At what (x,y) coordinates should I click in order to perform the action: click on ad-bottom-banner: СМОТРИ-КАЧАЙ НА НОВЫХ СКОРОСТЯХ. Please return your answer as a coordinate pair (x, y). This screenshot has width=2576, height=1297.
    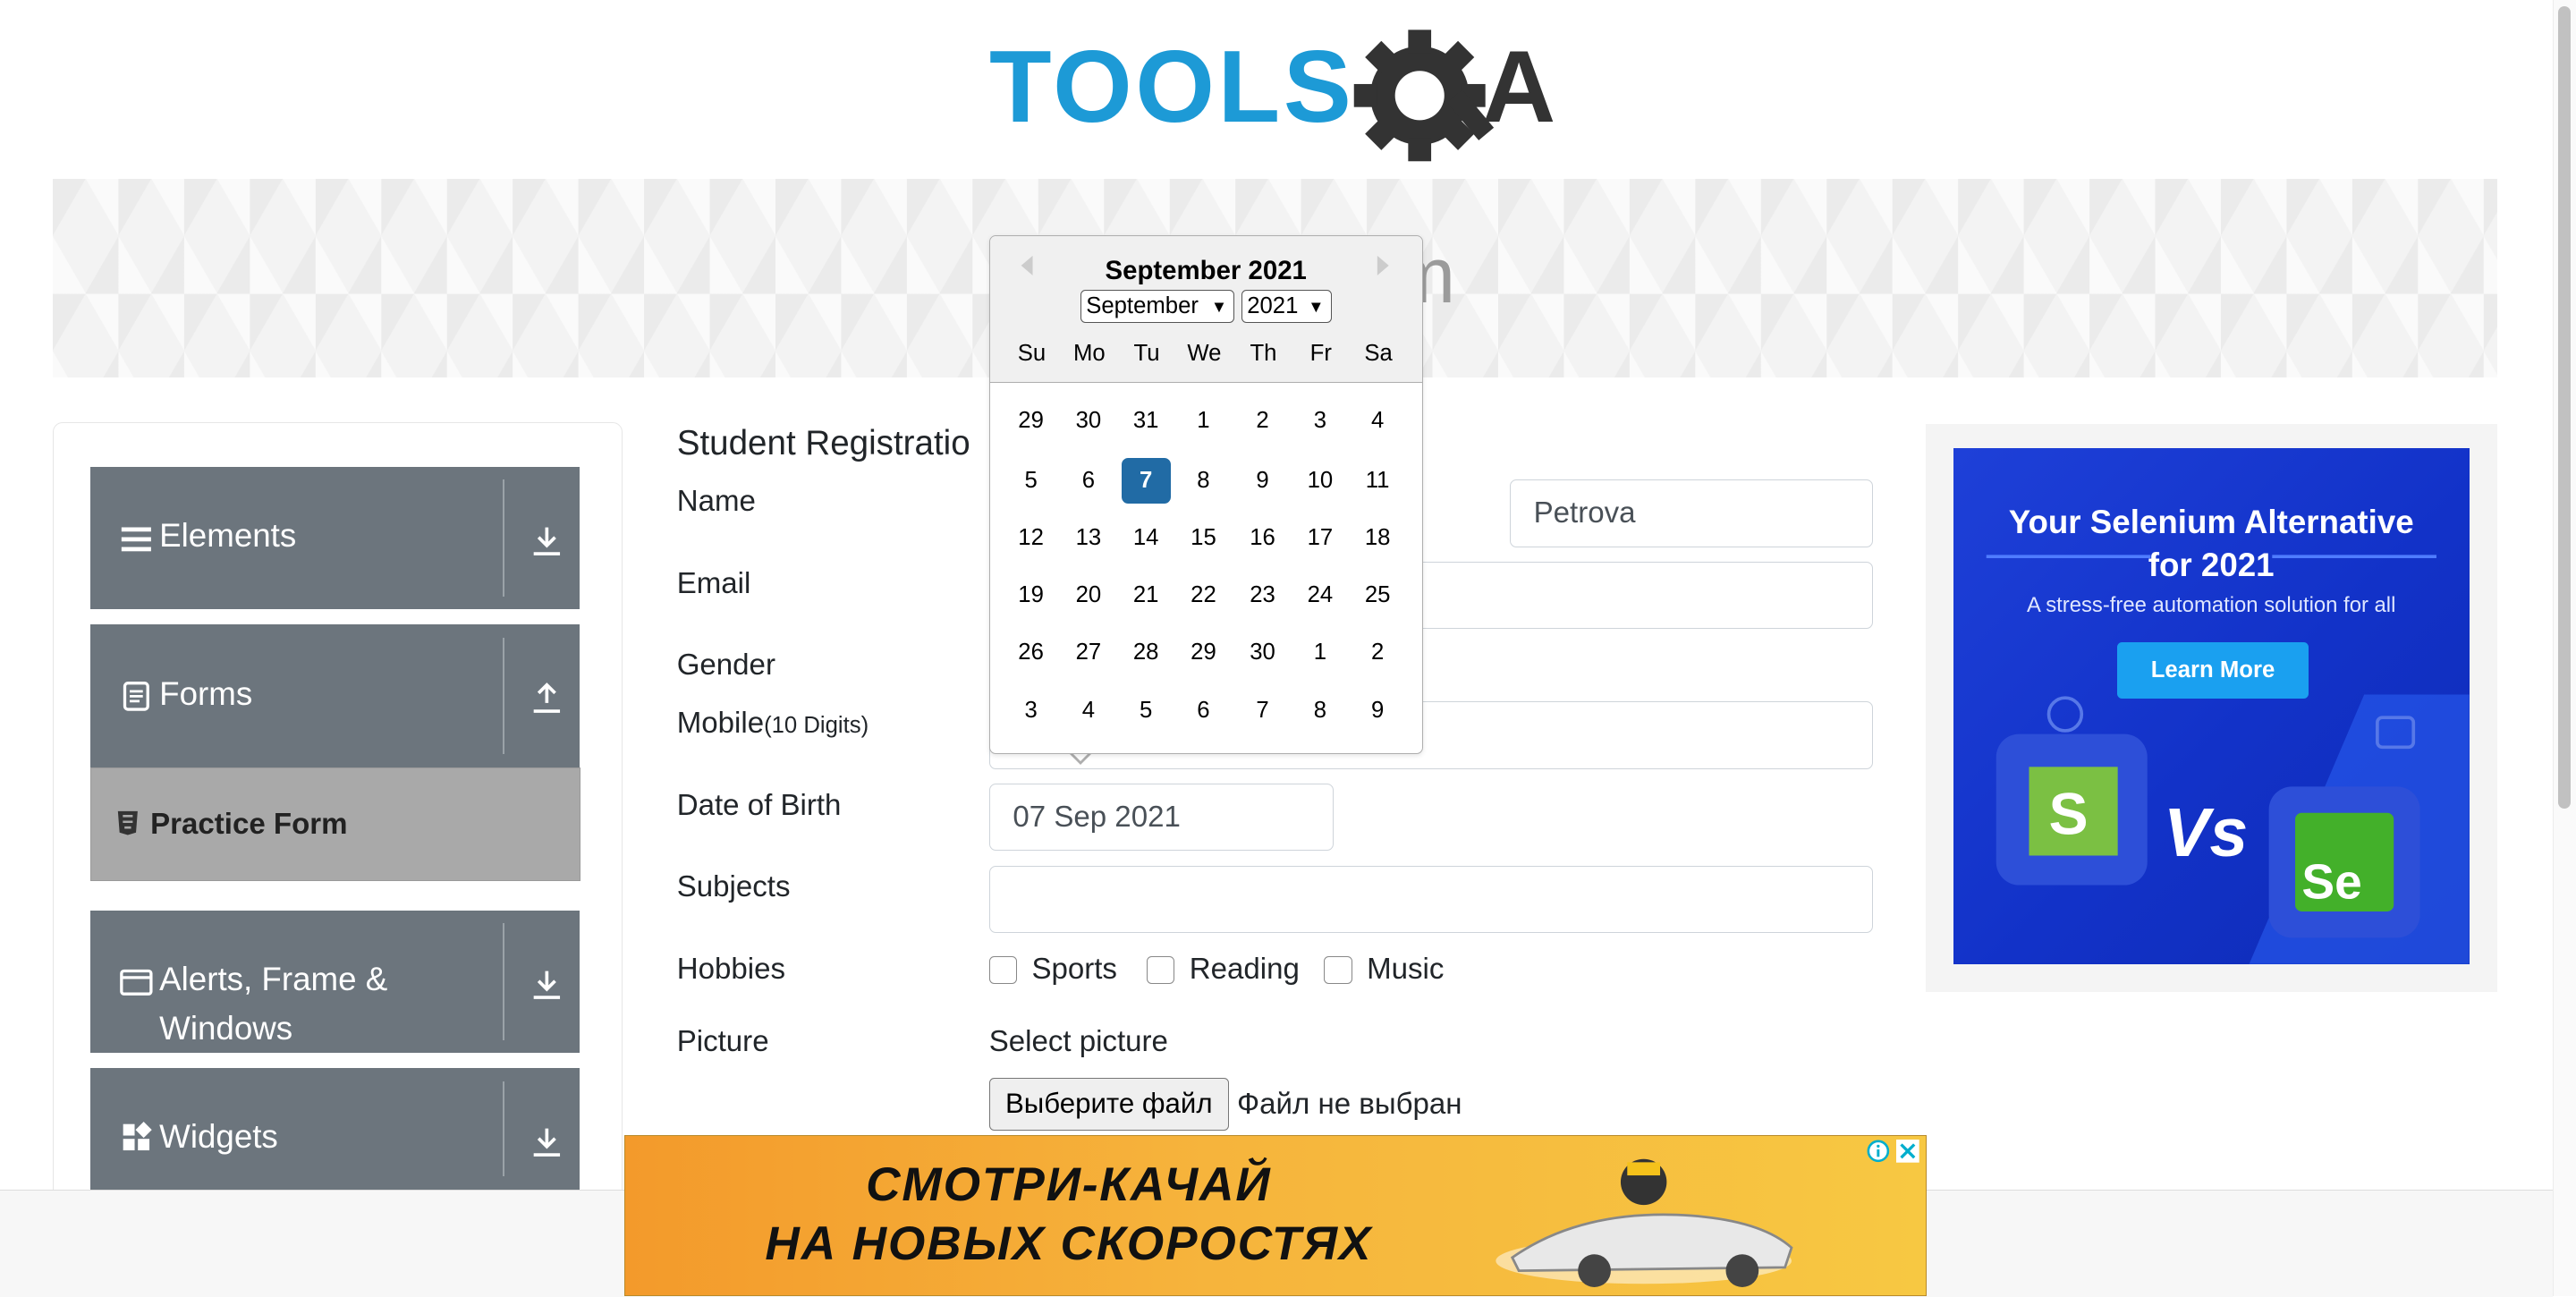
    Looking at the image, I should click on (1275, 1216).